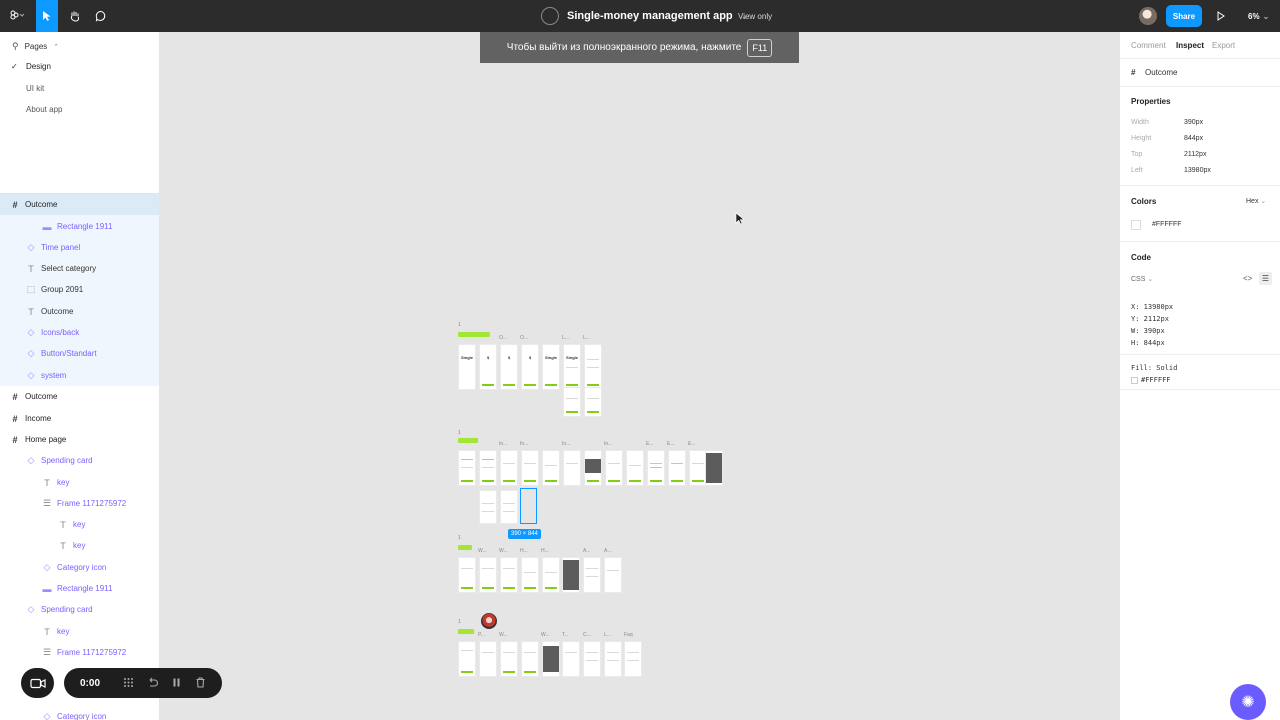  I want to click on code-block: X: 13980px Y: 2112px W: 390px H: 844px, so click(1152, 325).